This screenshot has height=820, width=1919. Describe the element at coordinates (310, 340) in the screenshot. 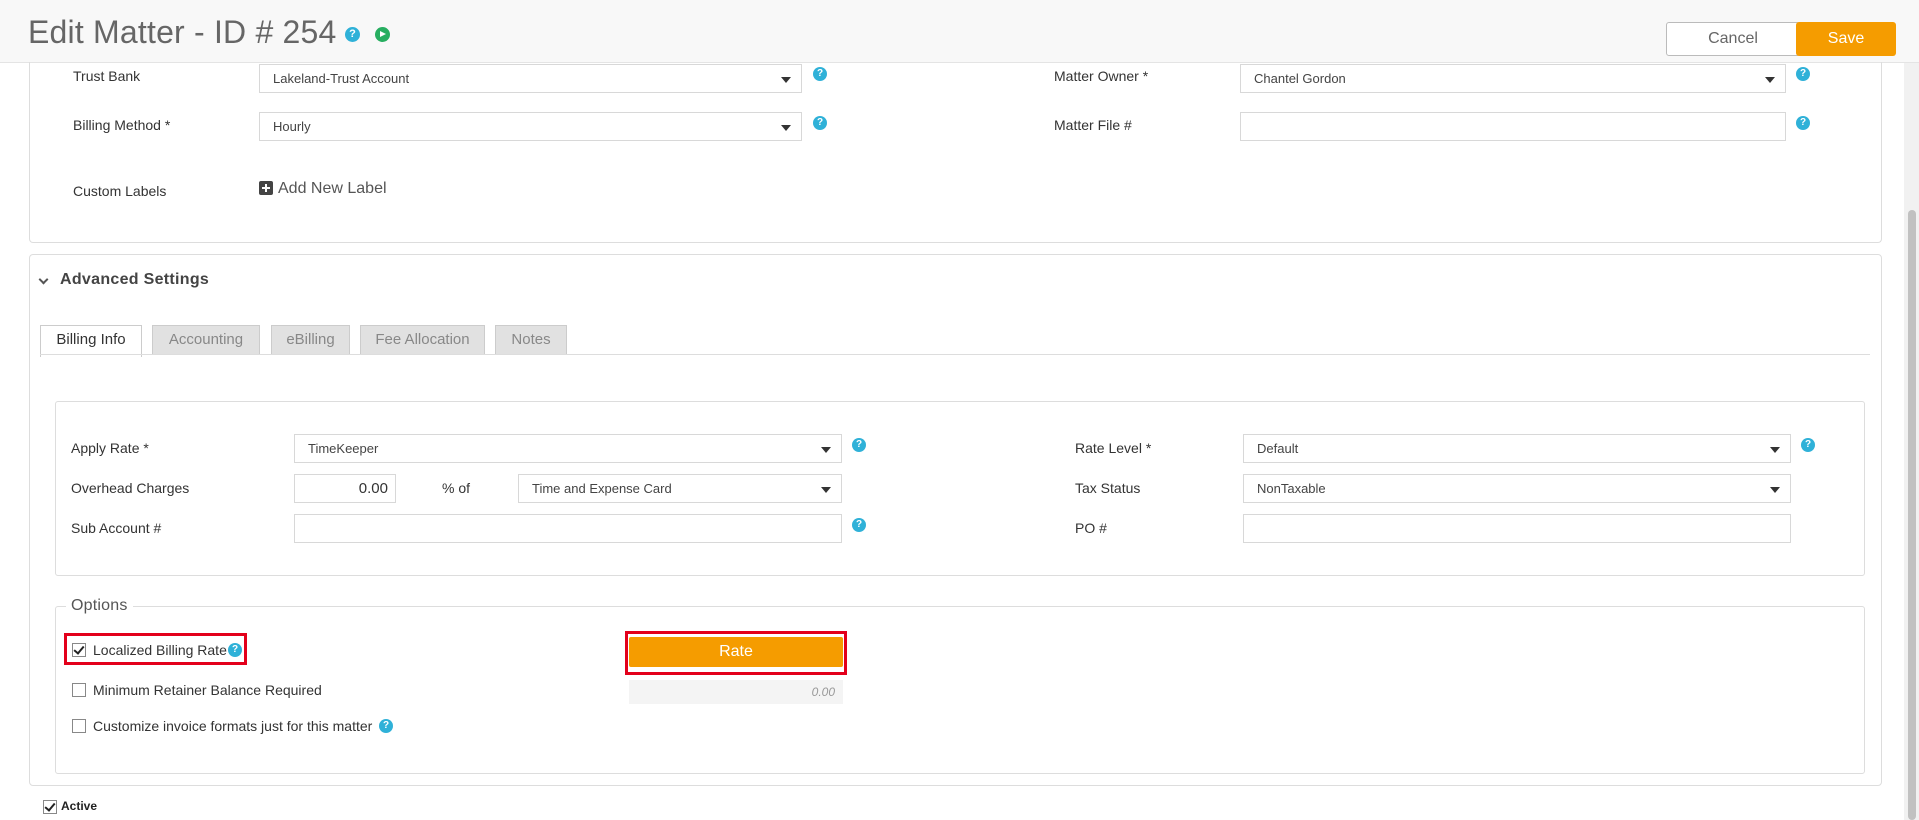

I see `tab-ebilling: eBilling` at that location.